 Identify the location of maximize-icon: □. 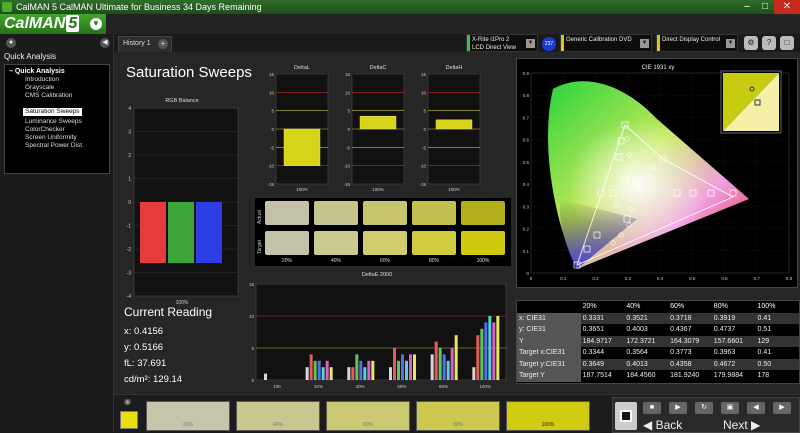
(765, 7).